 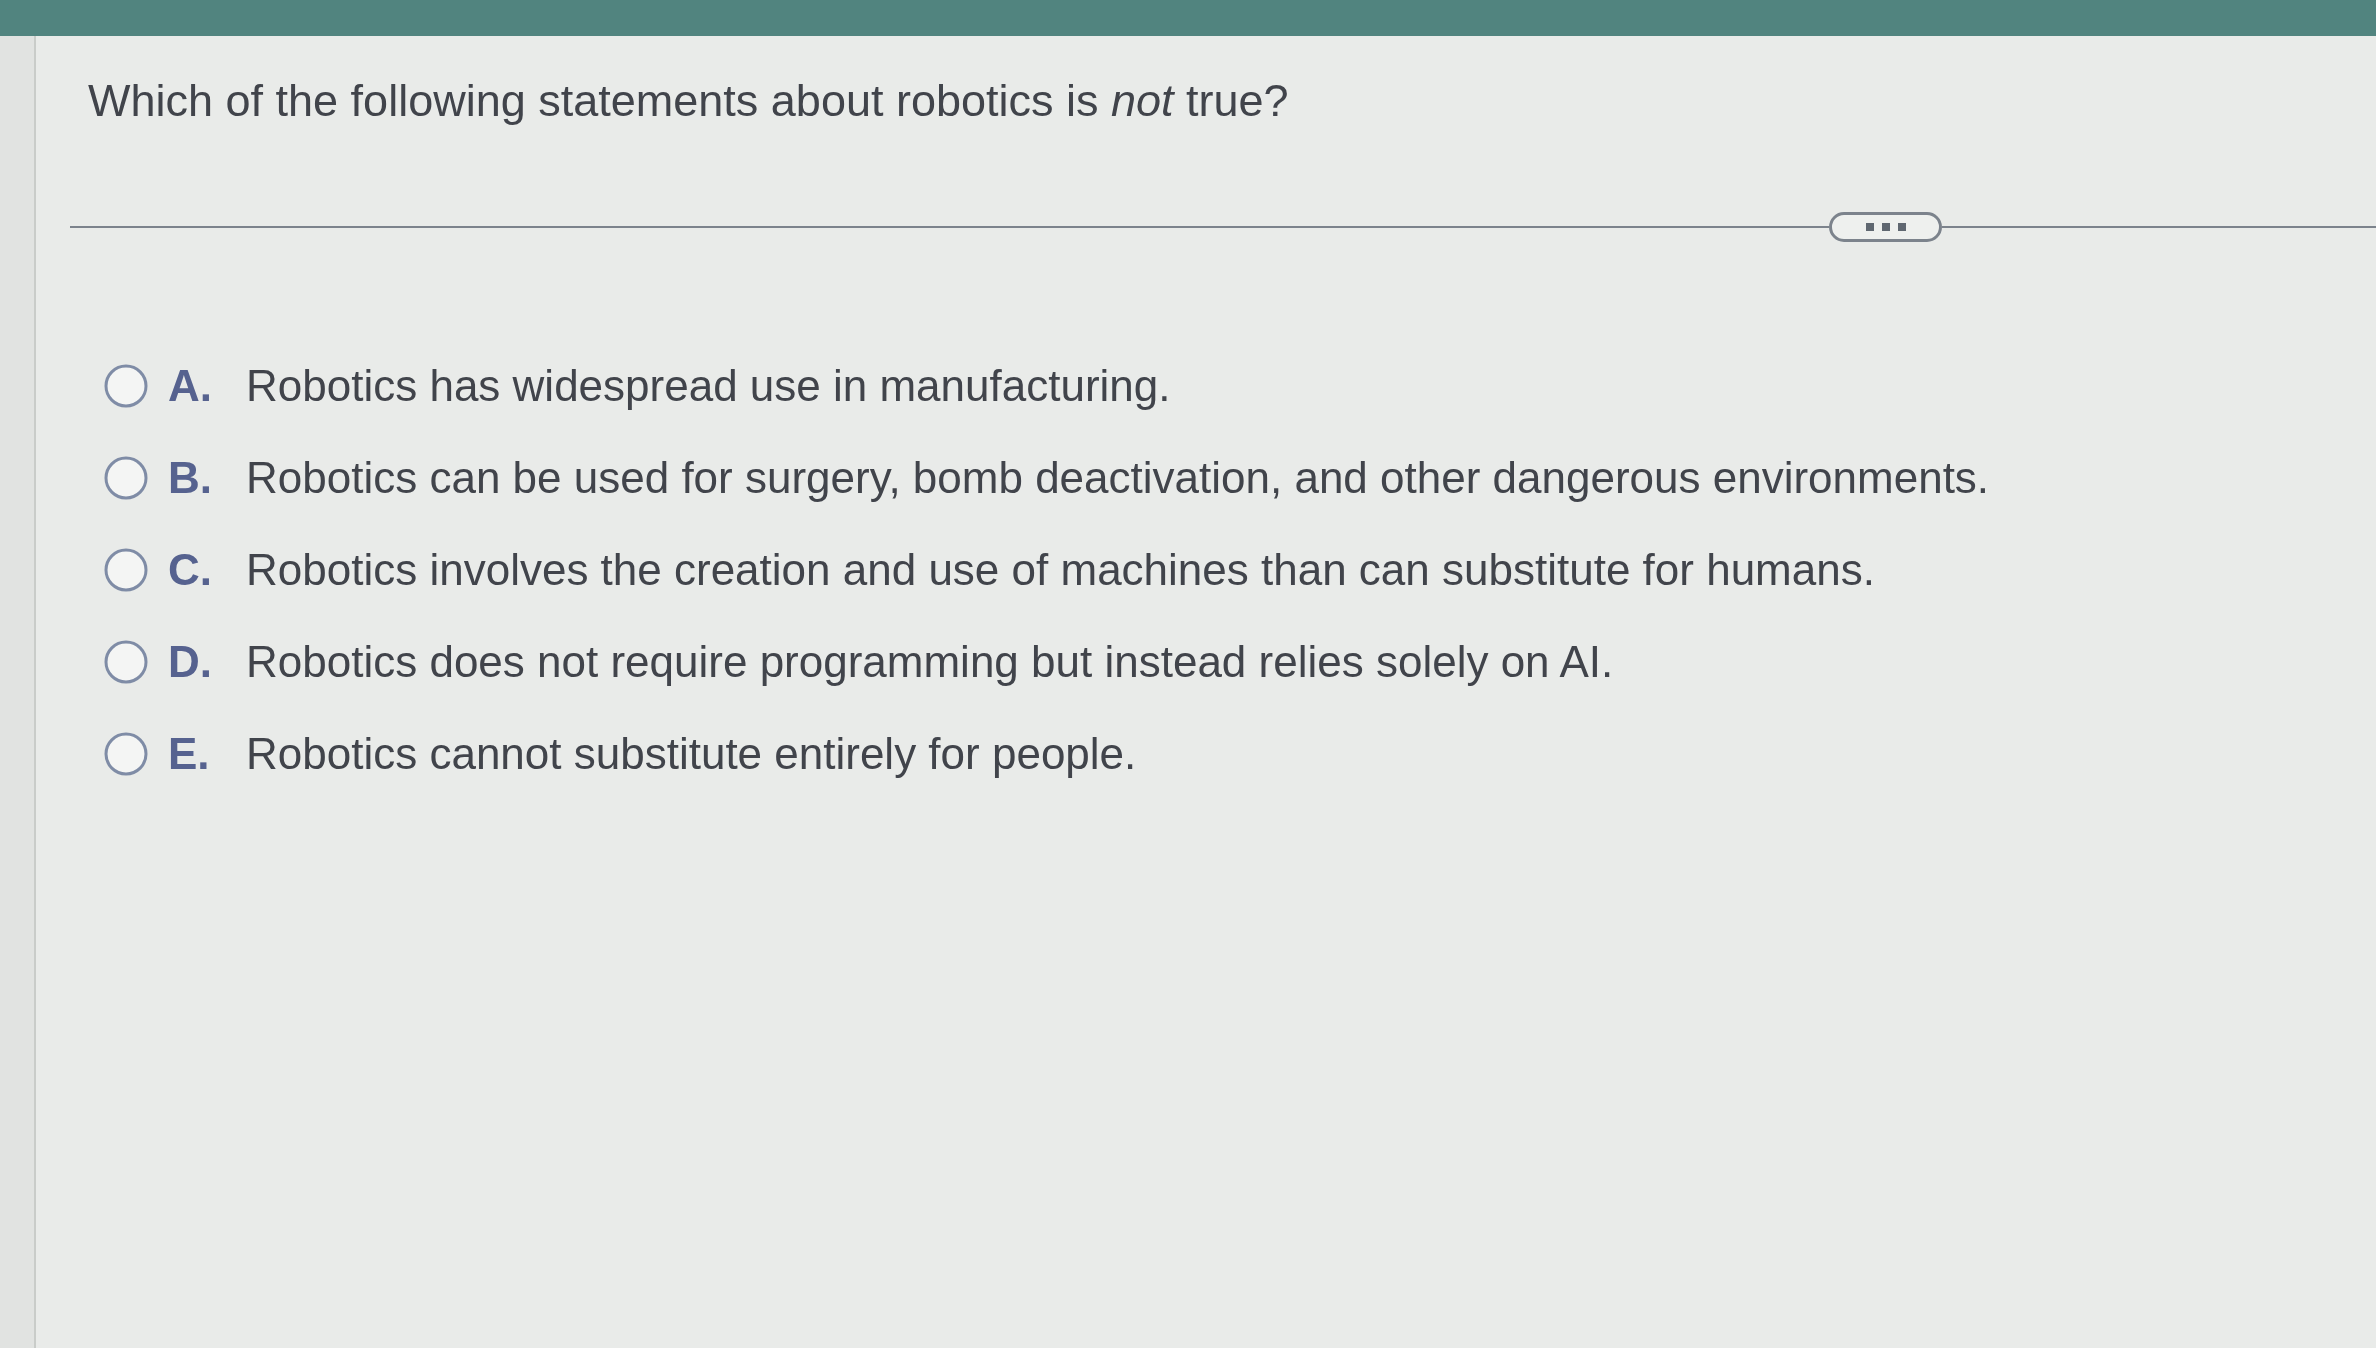 What do you see at coordinates (689, 101) in the screenshot?
I see `question-text: Which of the following statements about robotics is not true?` at bounding box center [689, 101].